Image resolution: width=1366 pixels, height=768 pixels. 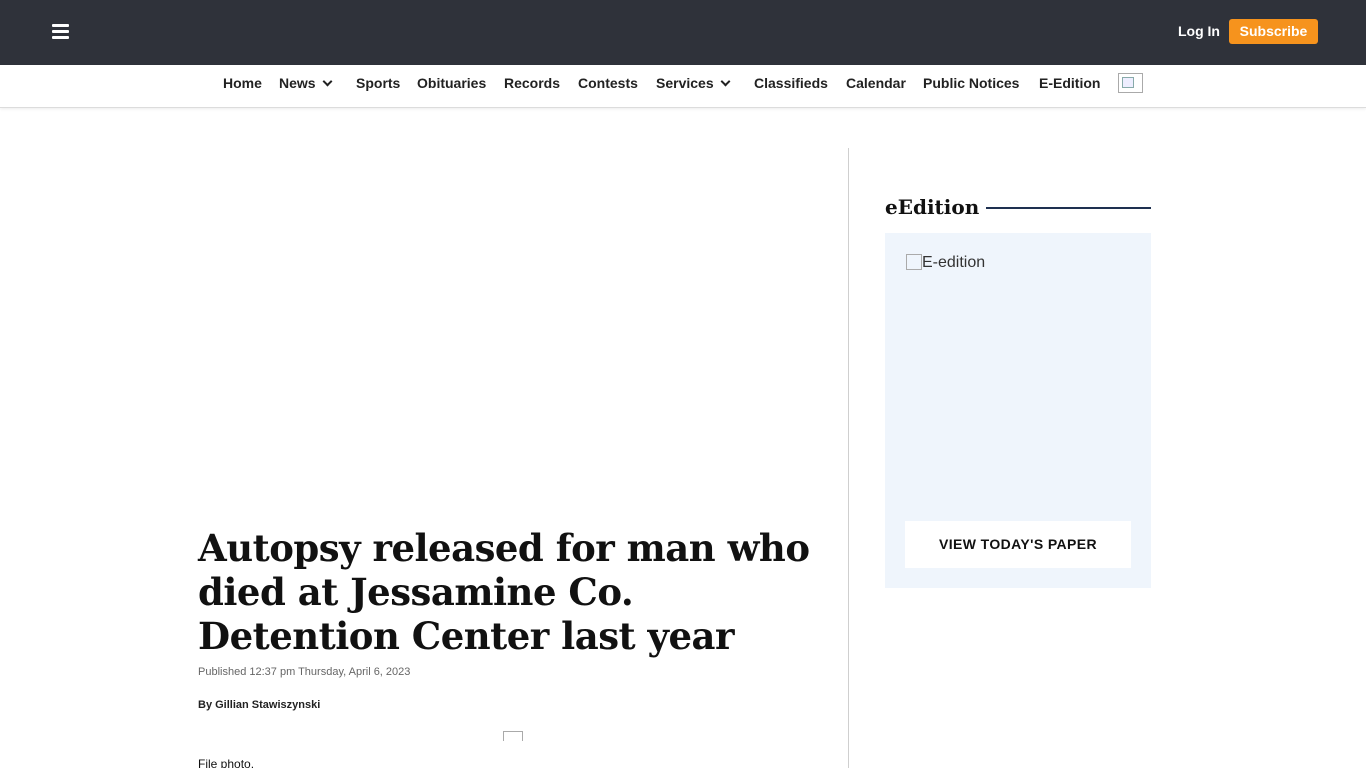 I want to click on nav-item-label: Home, so click(x=242, y=83).